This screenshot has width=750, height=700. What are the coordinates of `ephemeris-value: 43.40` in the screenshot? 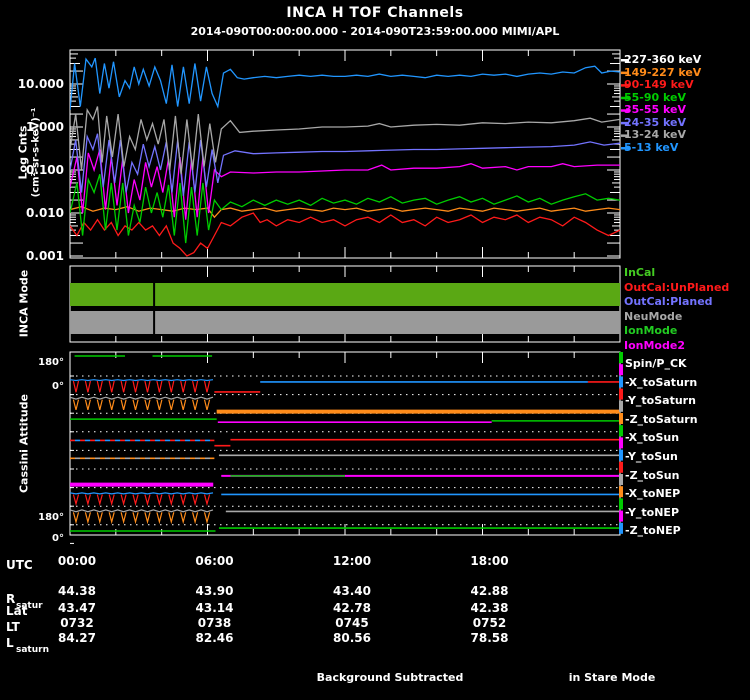 It's located at (352, 591).